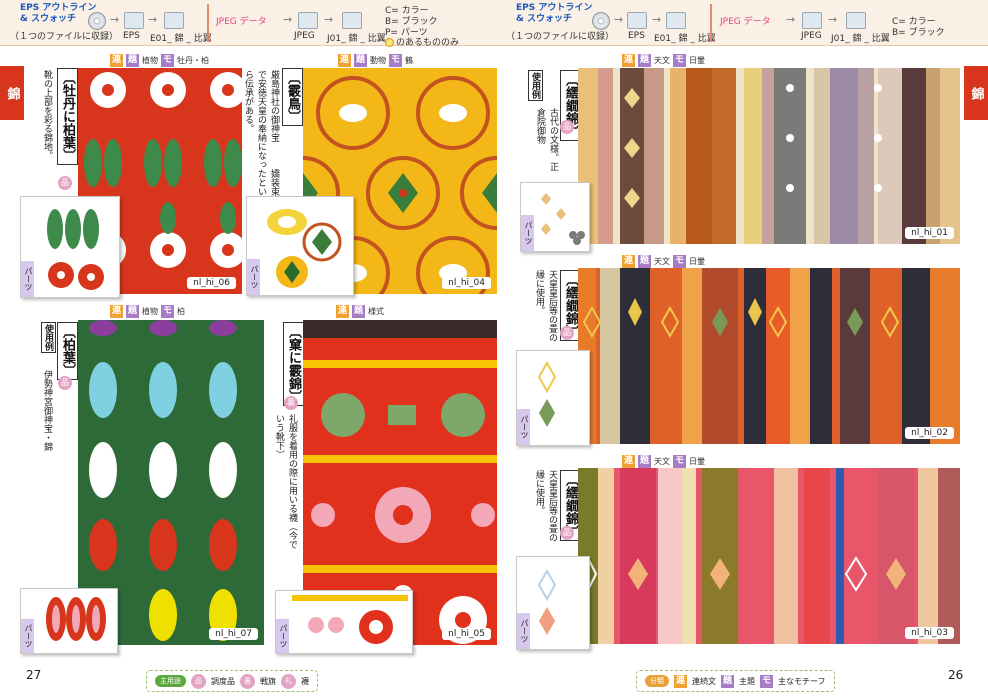 The height and width of the screenshot is (700, 988). Describe the element at coordinates (247, 681) in the screenshot. I see `legend-icon: 裏` at that location.